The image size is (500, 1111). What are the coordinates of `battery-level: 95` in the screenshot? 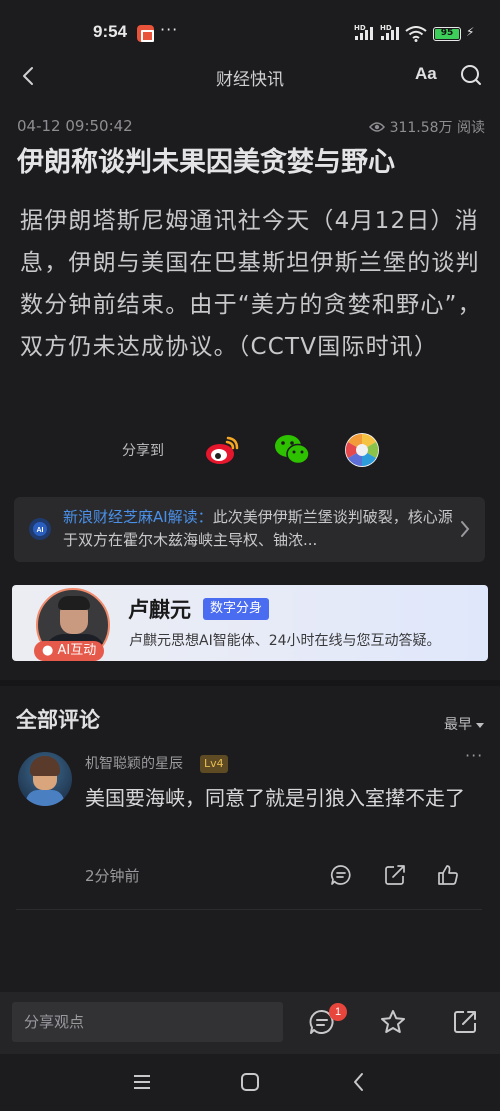 It's located at (447, 34).